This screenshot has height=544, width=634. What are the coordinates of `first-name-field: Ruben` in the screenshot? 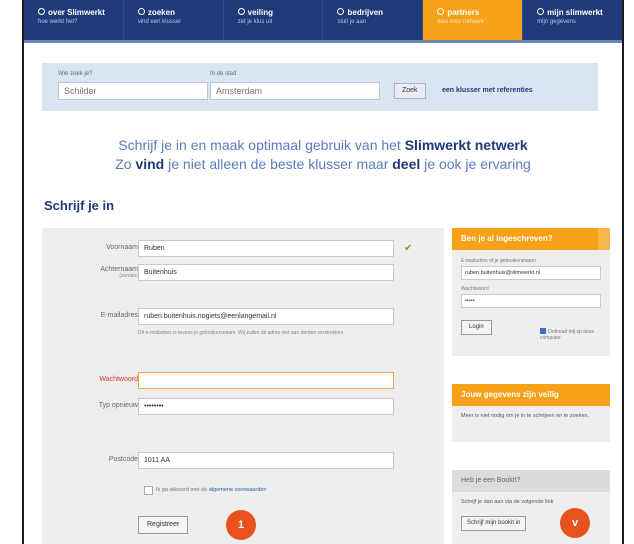 It's located at (266, 248).